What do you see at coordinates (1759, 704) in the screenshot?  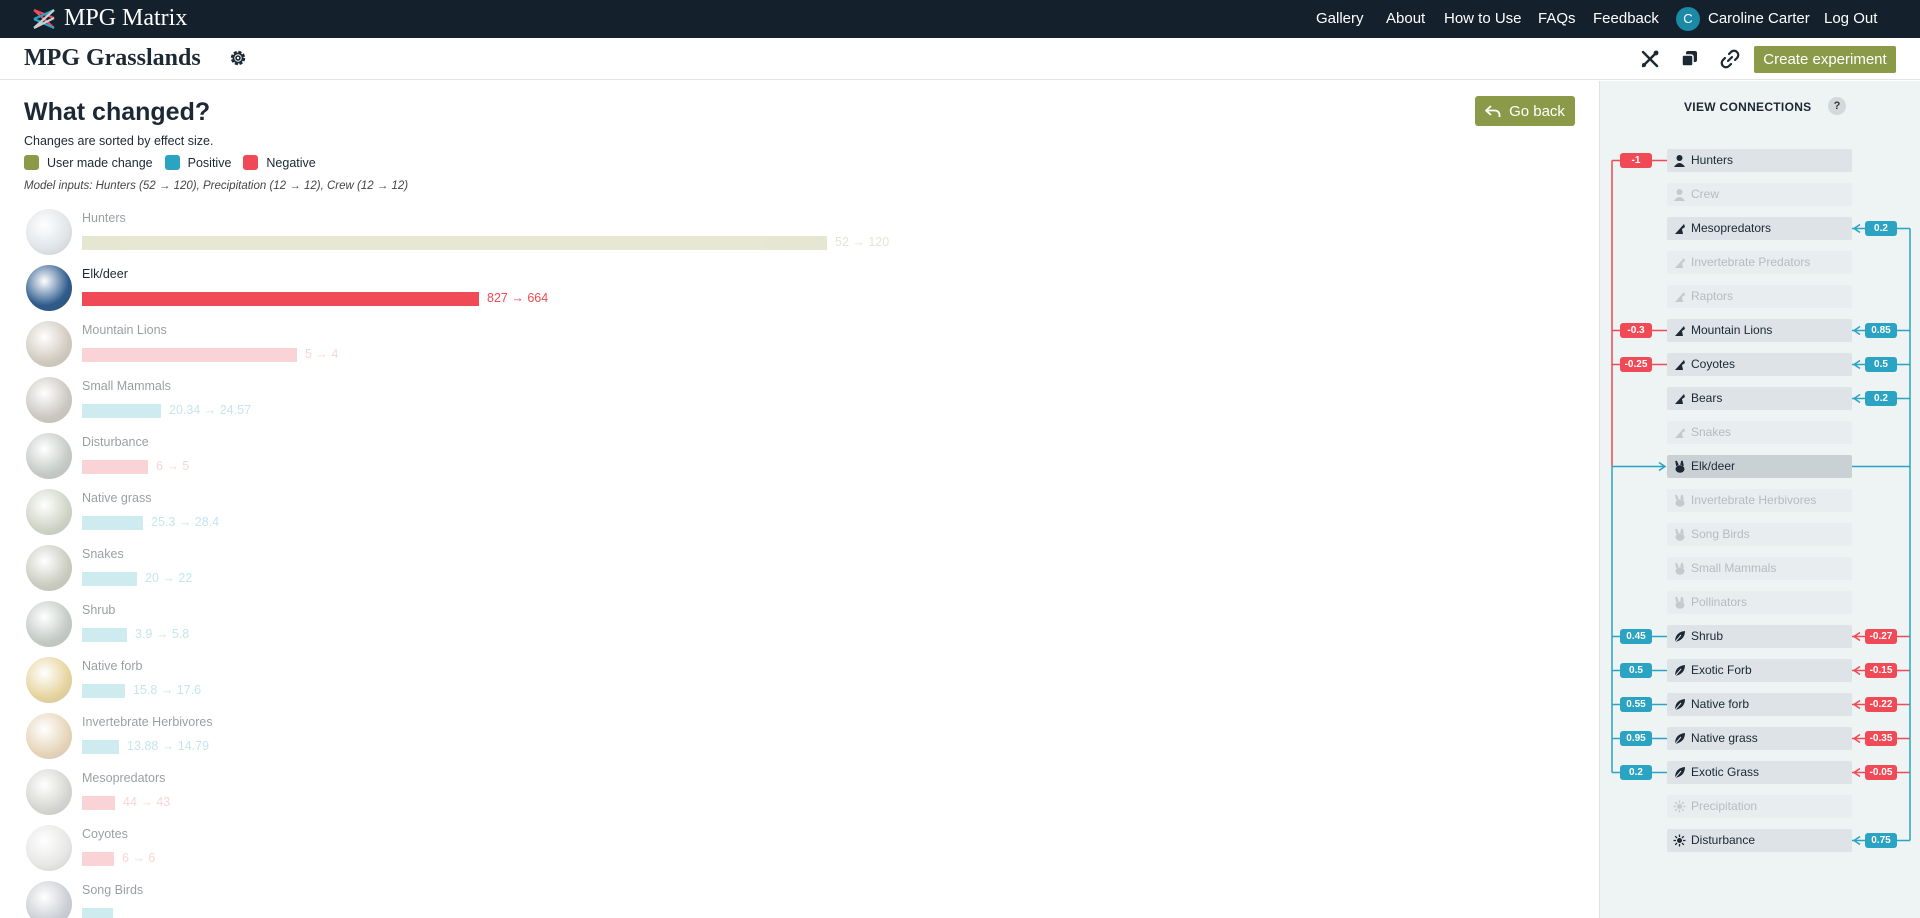 I see `connection-node: Native forb` at bounding box center [1759, 704].